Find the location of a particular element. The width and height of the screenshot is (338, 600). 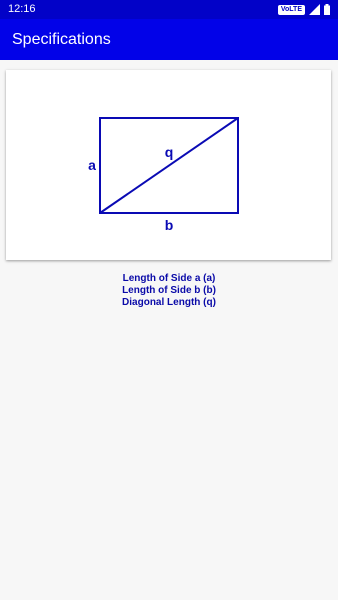

battery-icon is located at coordinates (327, 9).